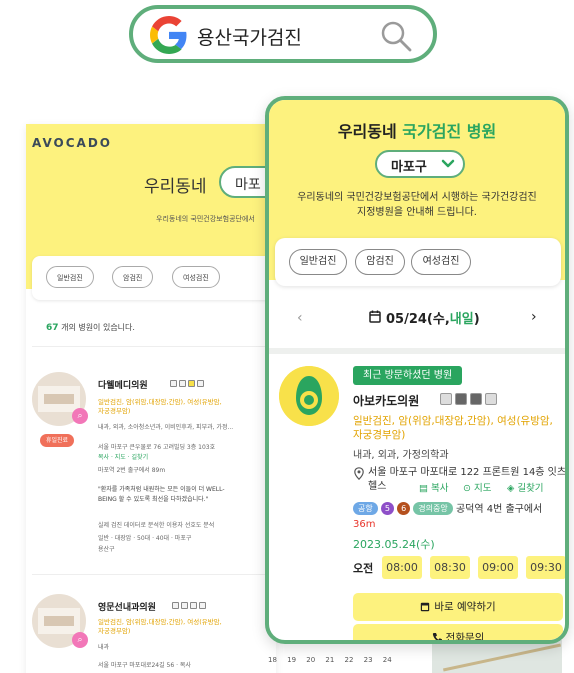 Image resolution: width=574 pixels, height=673 pixels. Describe the element at coordinates (300, 318) in the screenshot. I see `previous-date-icon: ‹` at that location.